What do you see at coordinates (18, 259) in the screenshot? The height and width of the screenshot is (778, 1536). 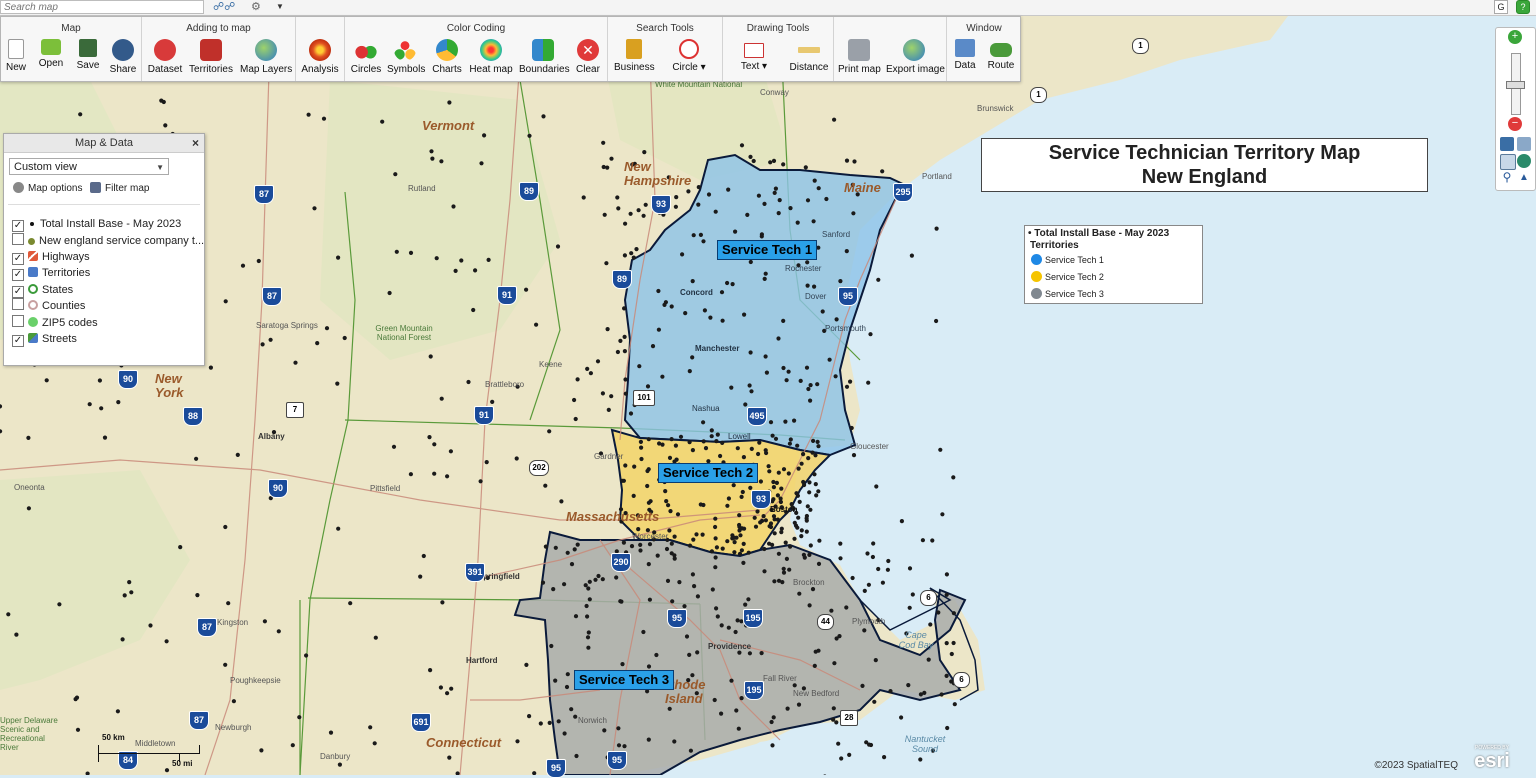 I see `layer-checkbox: ✓` at bounding box center [18, 259].